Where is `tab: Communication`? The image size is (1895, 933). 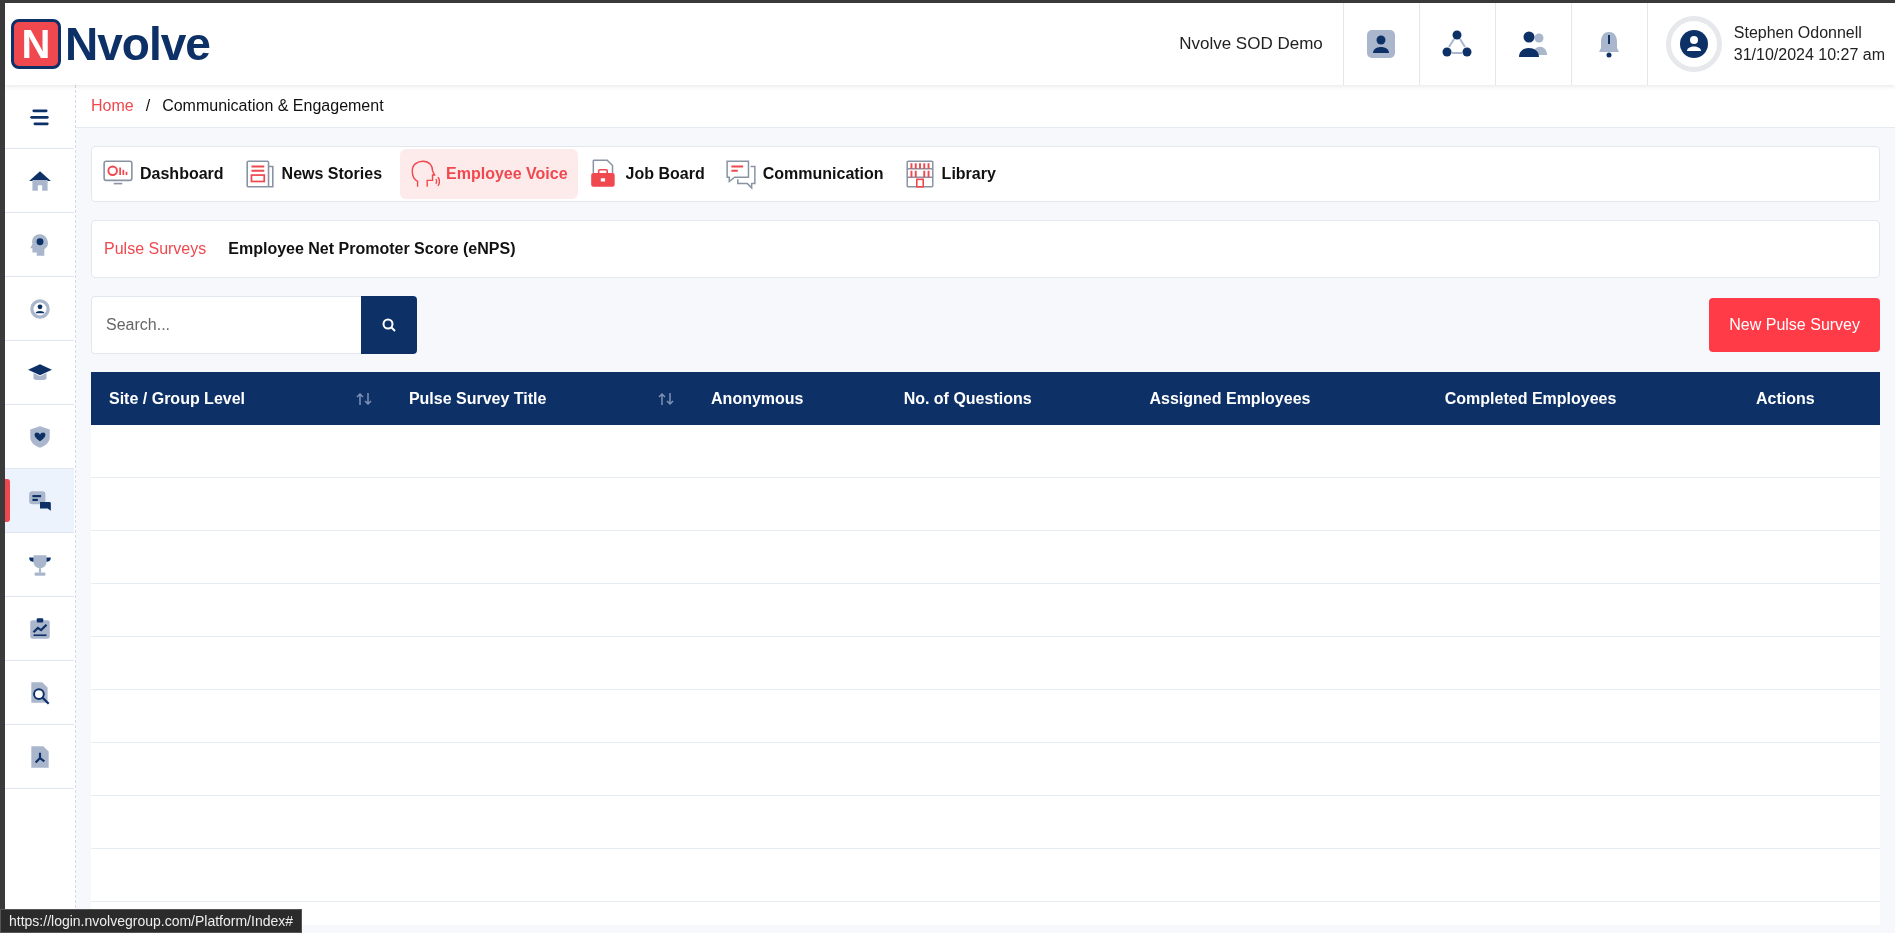 tab: Communication is located at coordinates (808, 174).